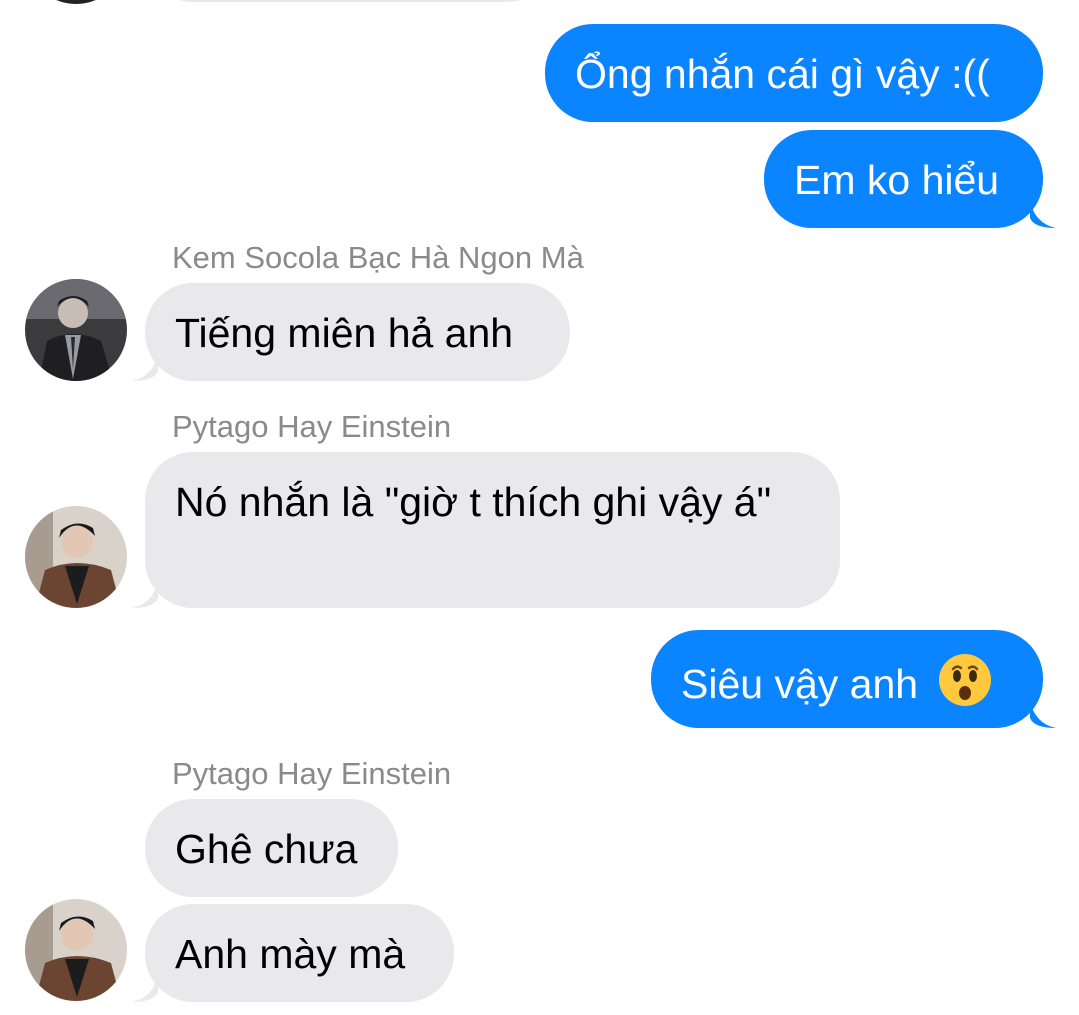 This screenshot has height=1015, width=1079. What do you see at coordinates (800, 684) in the screenshot?
I see `message-text: Siêu vậy anh` at bounding box center [800, 684].